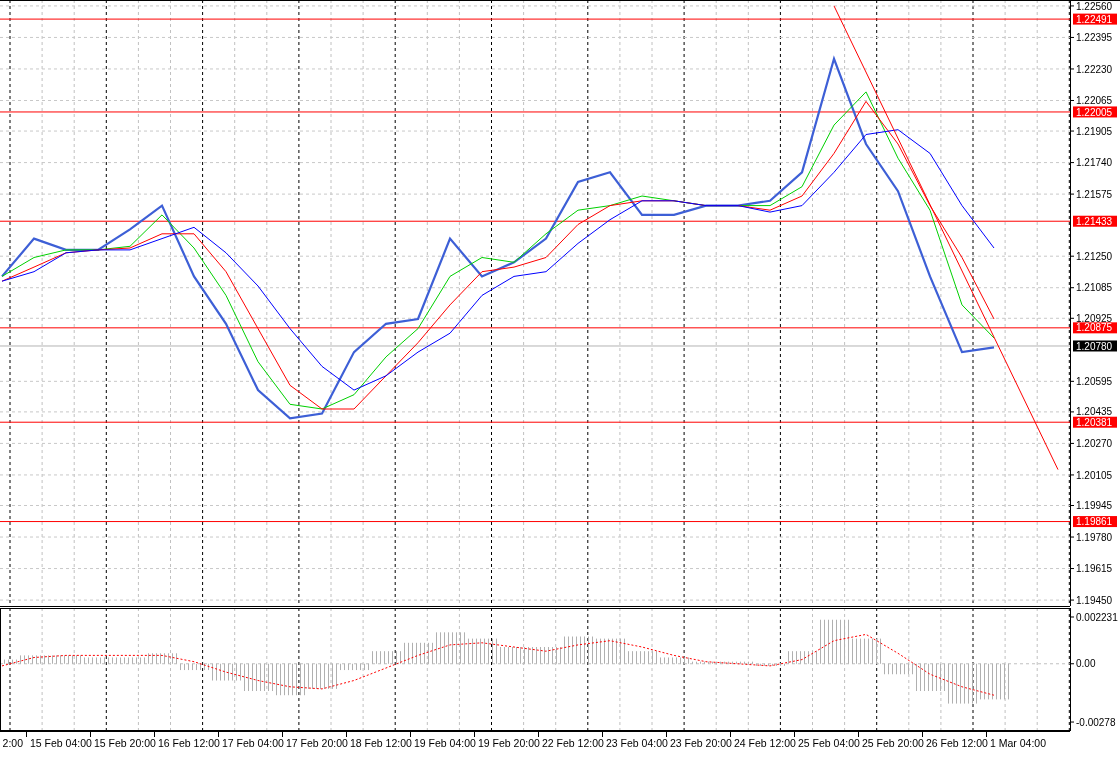 This screenshot has width=1120, height=758. I want to click on axis-label: 1.21085, so click(1094, 288).